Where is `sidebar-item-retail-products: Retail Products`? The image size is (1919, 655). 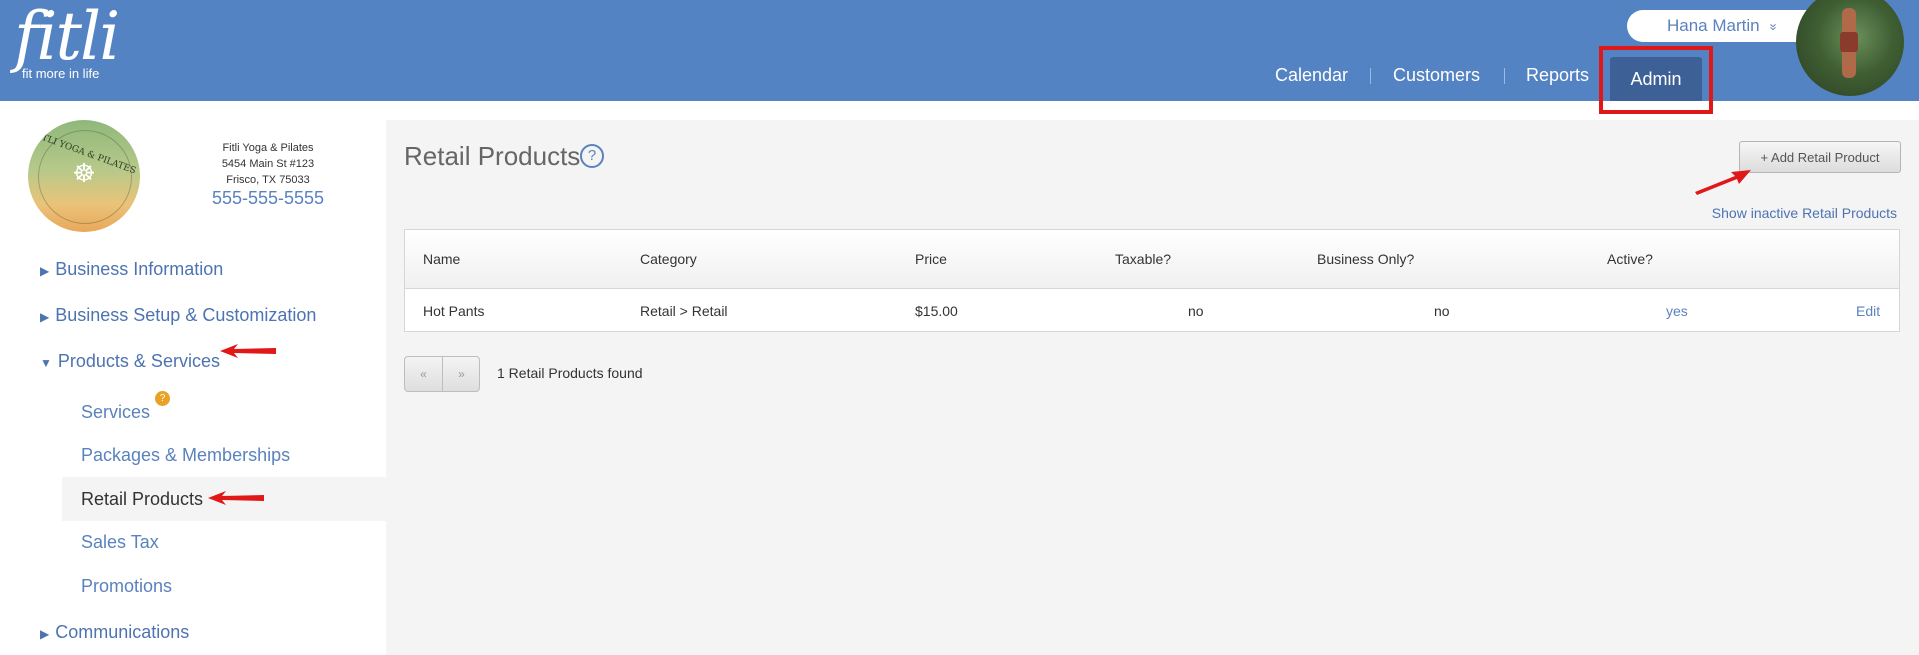
sidebar-item-retail-products: Retail Products is located at coordinates (142, 499).